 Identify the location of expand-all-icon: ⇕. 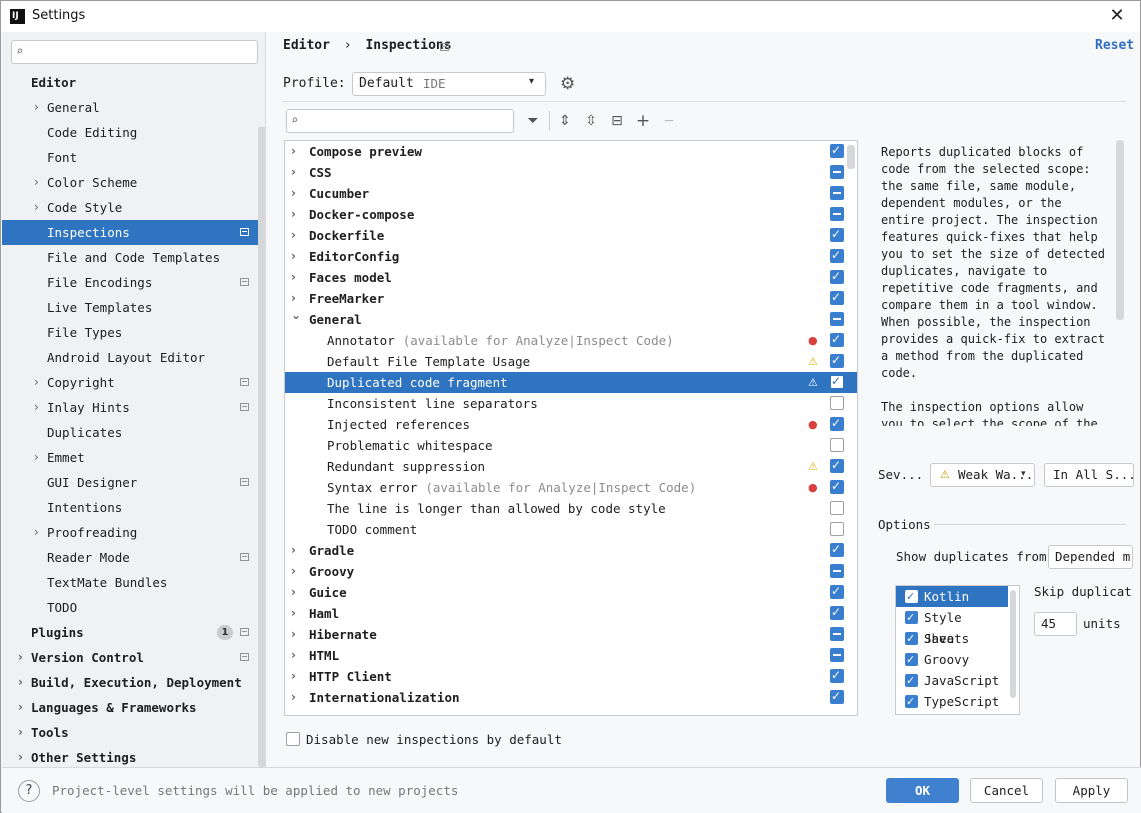
(565, 121).